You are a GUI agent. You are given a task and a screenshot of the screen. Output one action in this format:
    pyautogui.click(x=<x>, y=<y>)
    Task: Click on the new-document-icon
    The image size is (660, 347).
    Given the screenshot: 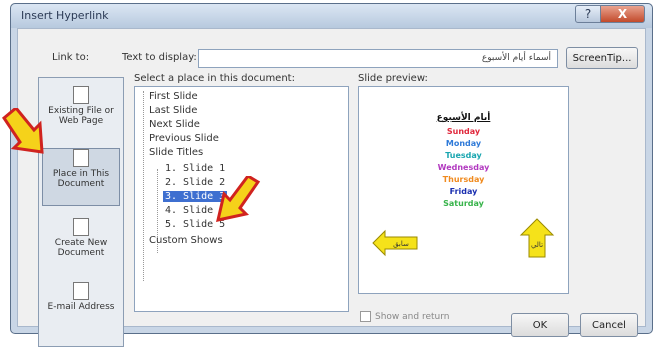 What is the action you would take?
    pyautogui.click(x=81, y=227)
    